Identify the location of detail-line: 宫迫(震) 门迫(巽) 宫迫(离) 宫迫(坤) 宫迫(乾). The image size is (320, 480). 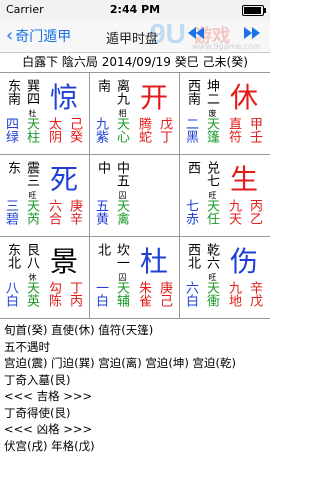
(120, 363).